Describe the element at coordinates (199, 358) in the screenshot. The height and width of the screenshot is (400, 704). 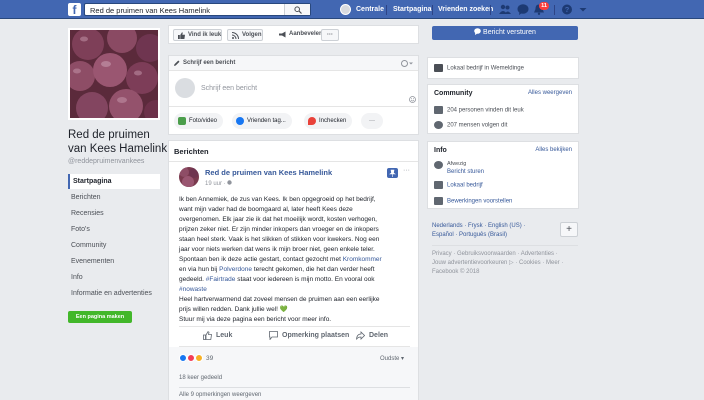
I see `wow-reaction-icon` at that location.